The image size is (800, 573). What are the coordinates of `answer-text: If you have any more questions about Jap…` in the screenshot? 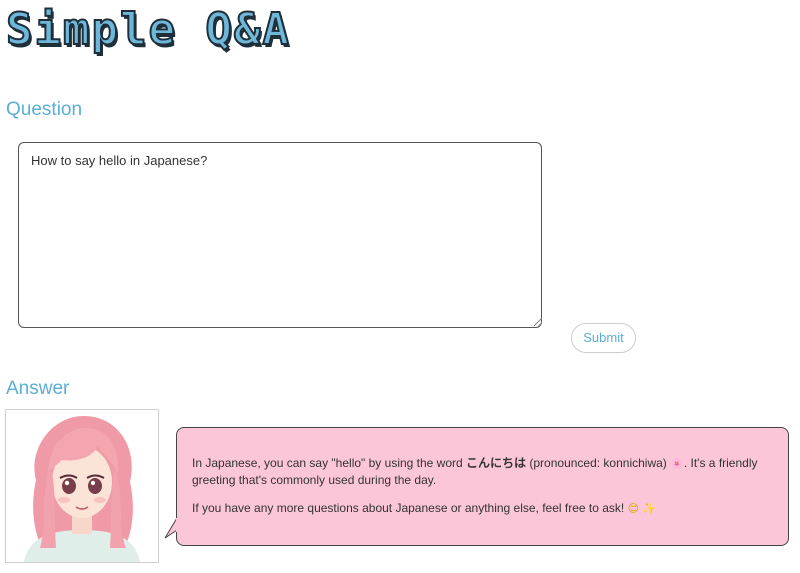 It's located at (410, 508).